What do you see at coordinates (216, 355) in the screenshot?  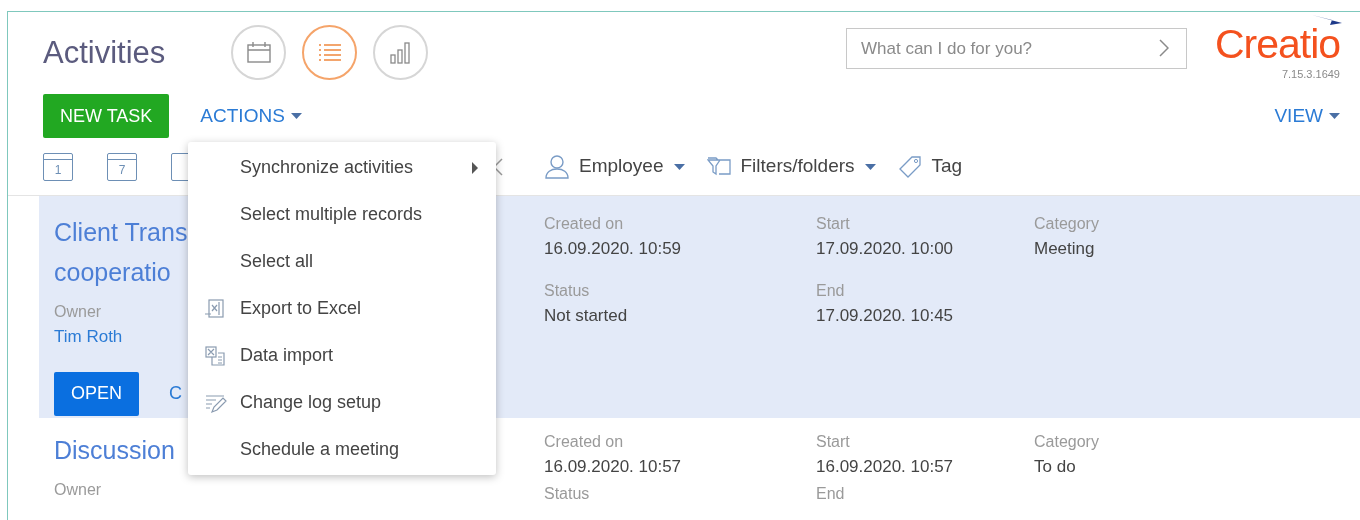 I see `spreadsheet-import-icon` at bounding box center [216, 355].